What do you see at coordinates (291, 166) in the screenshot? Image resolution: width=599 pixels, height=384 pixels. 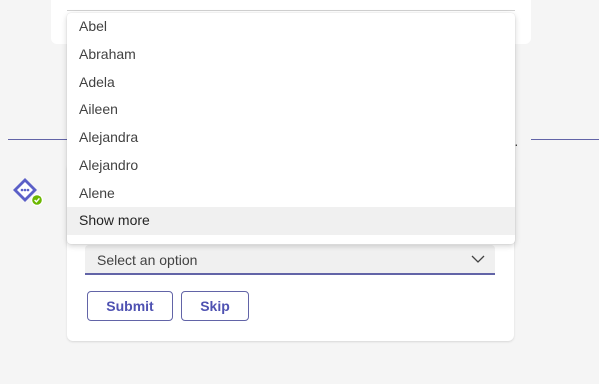 I see `dropdown-option-alejandro: Alejandro` at bounding box center [291, 166].